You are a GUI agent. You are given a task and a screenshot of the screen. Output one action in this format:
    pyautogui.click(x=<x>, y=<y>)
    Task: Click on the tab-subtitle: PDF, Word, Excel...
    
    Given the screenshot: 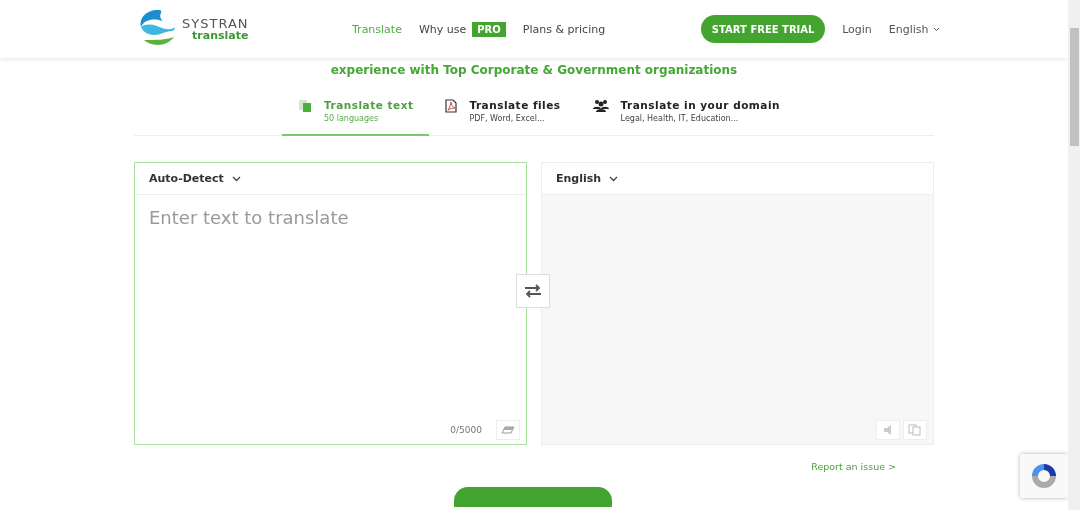 What is the action you would take?
    pyautogui.click(x=507, y=118)
    